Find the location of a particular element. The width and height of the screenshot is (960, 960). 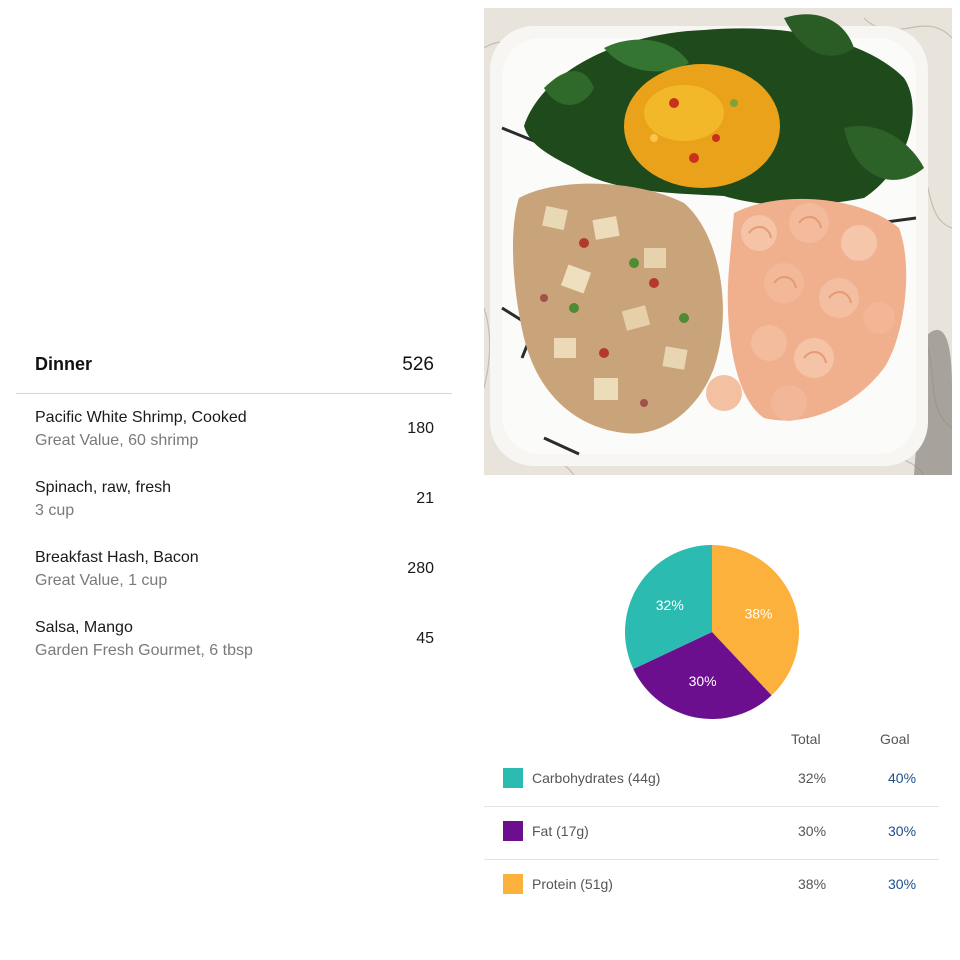

food-text: Spinach, raw, fresh 3 cup is located at coordinates (103, 499).